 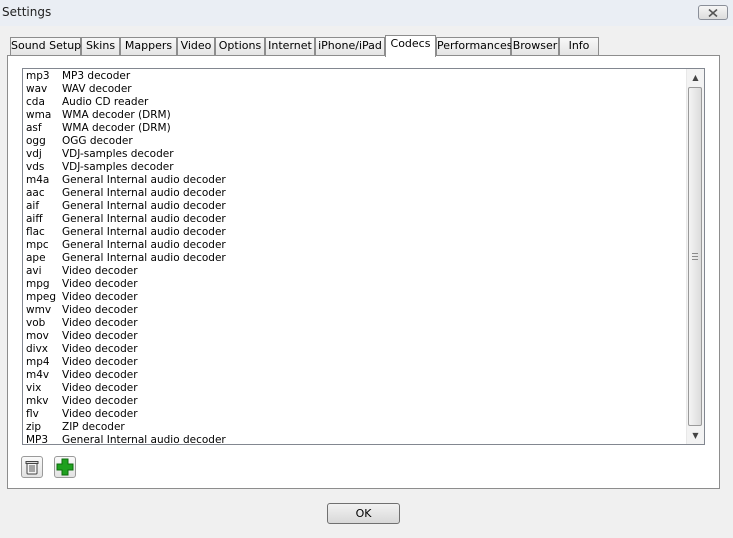 I want to click on codec-extension: vds, so click(x=35, y=167).